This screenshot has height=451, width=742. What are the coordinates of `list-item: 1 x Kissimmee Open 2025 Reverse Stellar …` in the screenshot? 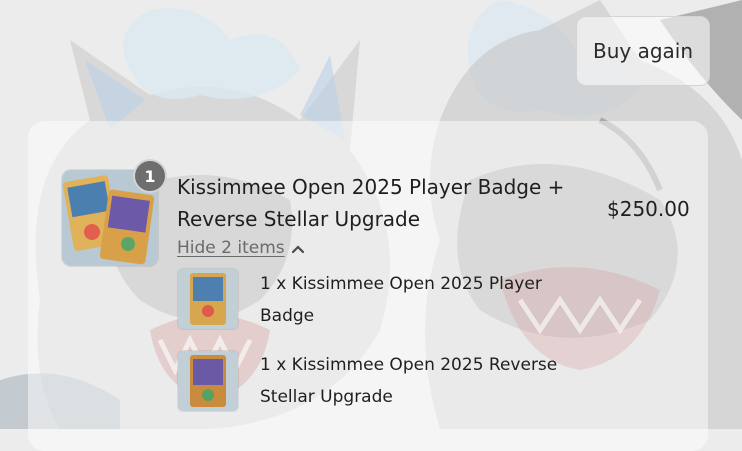 It's located at (383, 381).